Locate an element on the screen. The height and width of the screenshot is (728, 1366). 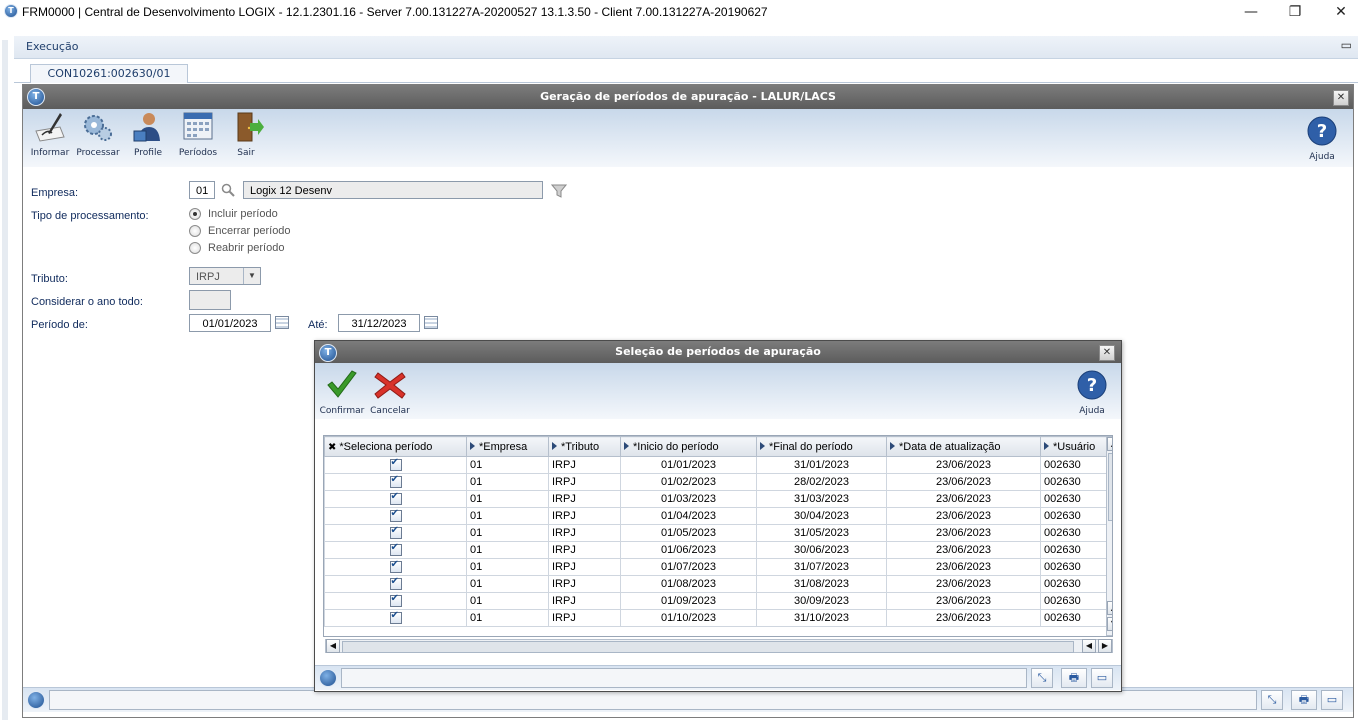
menu-restore-icon: ▭ is located at coordinates (1346, 45).